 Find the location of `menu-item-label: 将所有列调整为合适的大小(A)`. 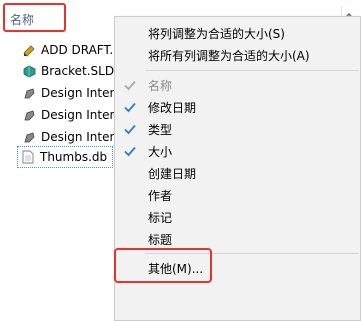

menu-item-label: 将所有列调整为合适的大小(A) is located at coordinates (229, 55).